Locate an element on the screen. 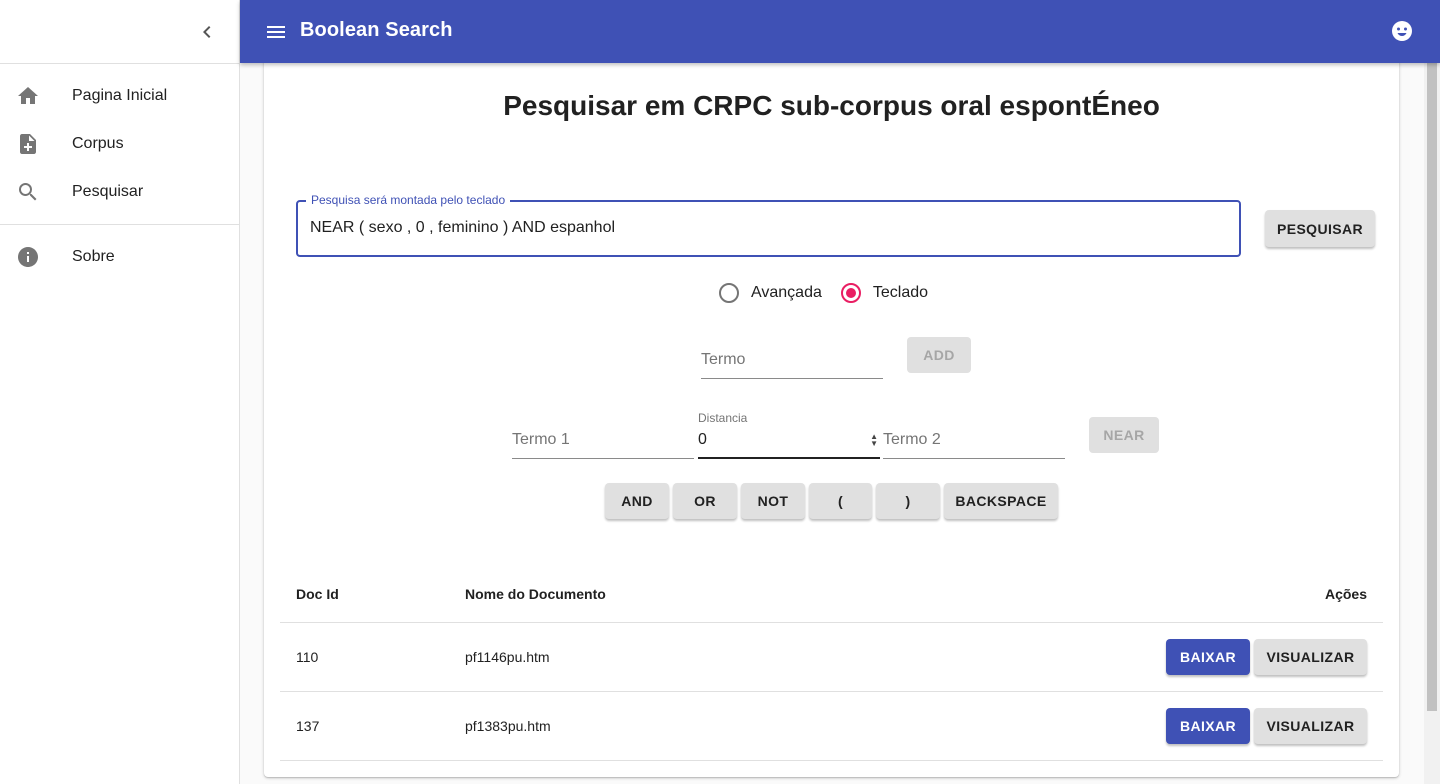 The image size is (1440, 784). sidebar-item-label: Pesquisar is located at coordinates (108, 191).